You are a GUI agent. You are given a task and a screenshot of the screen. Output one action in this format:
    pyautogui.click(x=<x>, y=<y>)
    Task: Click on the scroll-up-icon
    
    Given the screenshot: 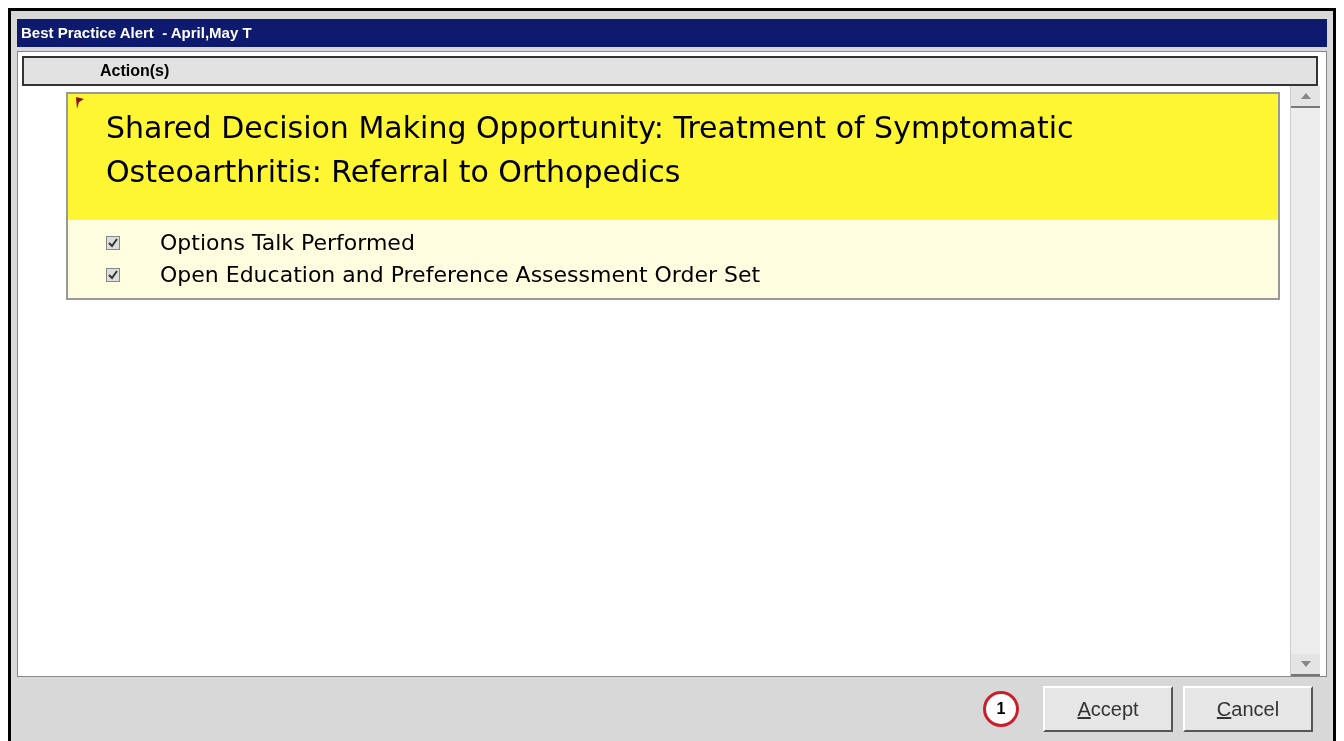 What is the action you would take?
    pyautogui.click(x=1305, y=97)
    